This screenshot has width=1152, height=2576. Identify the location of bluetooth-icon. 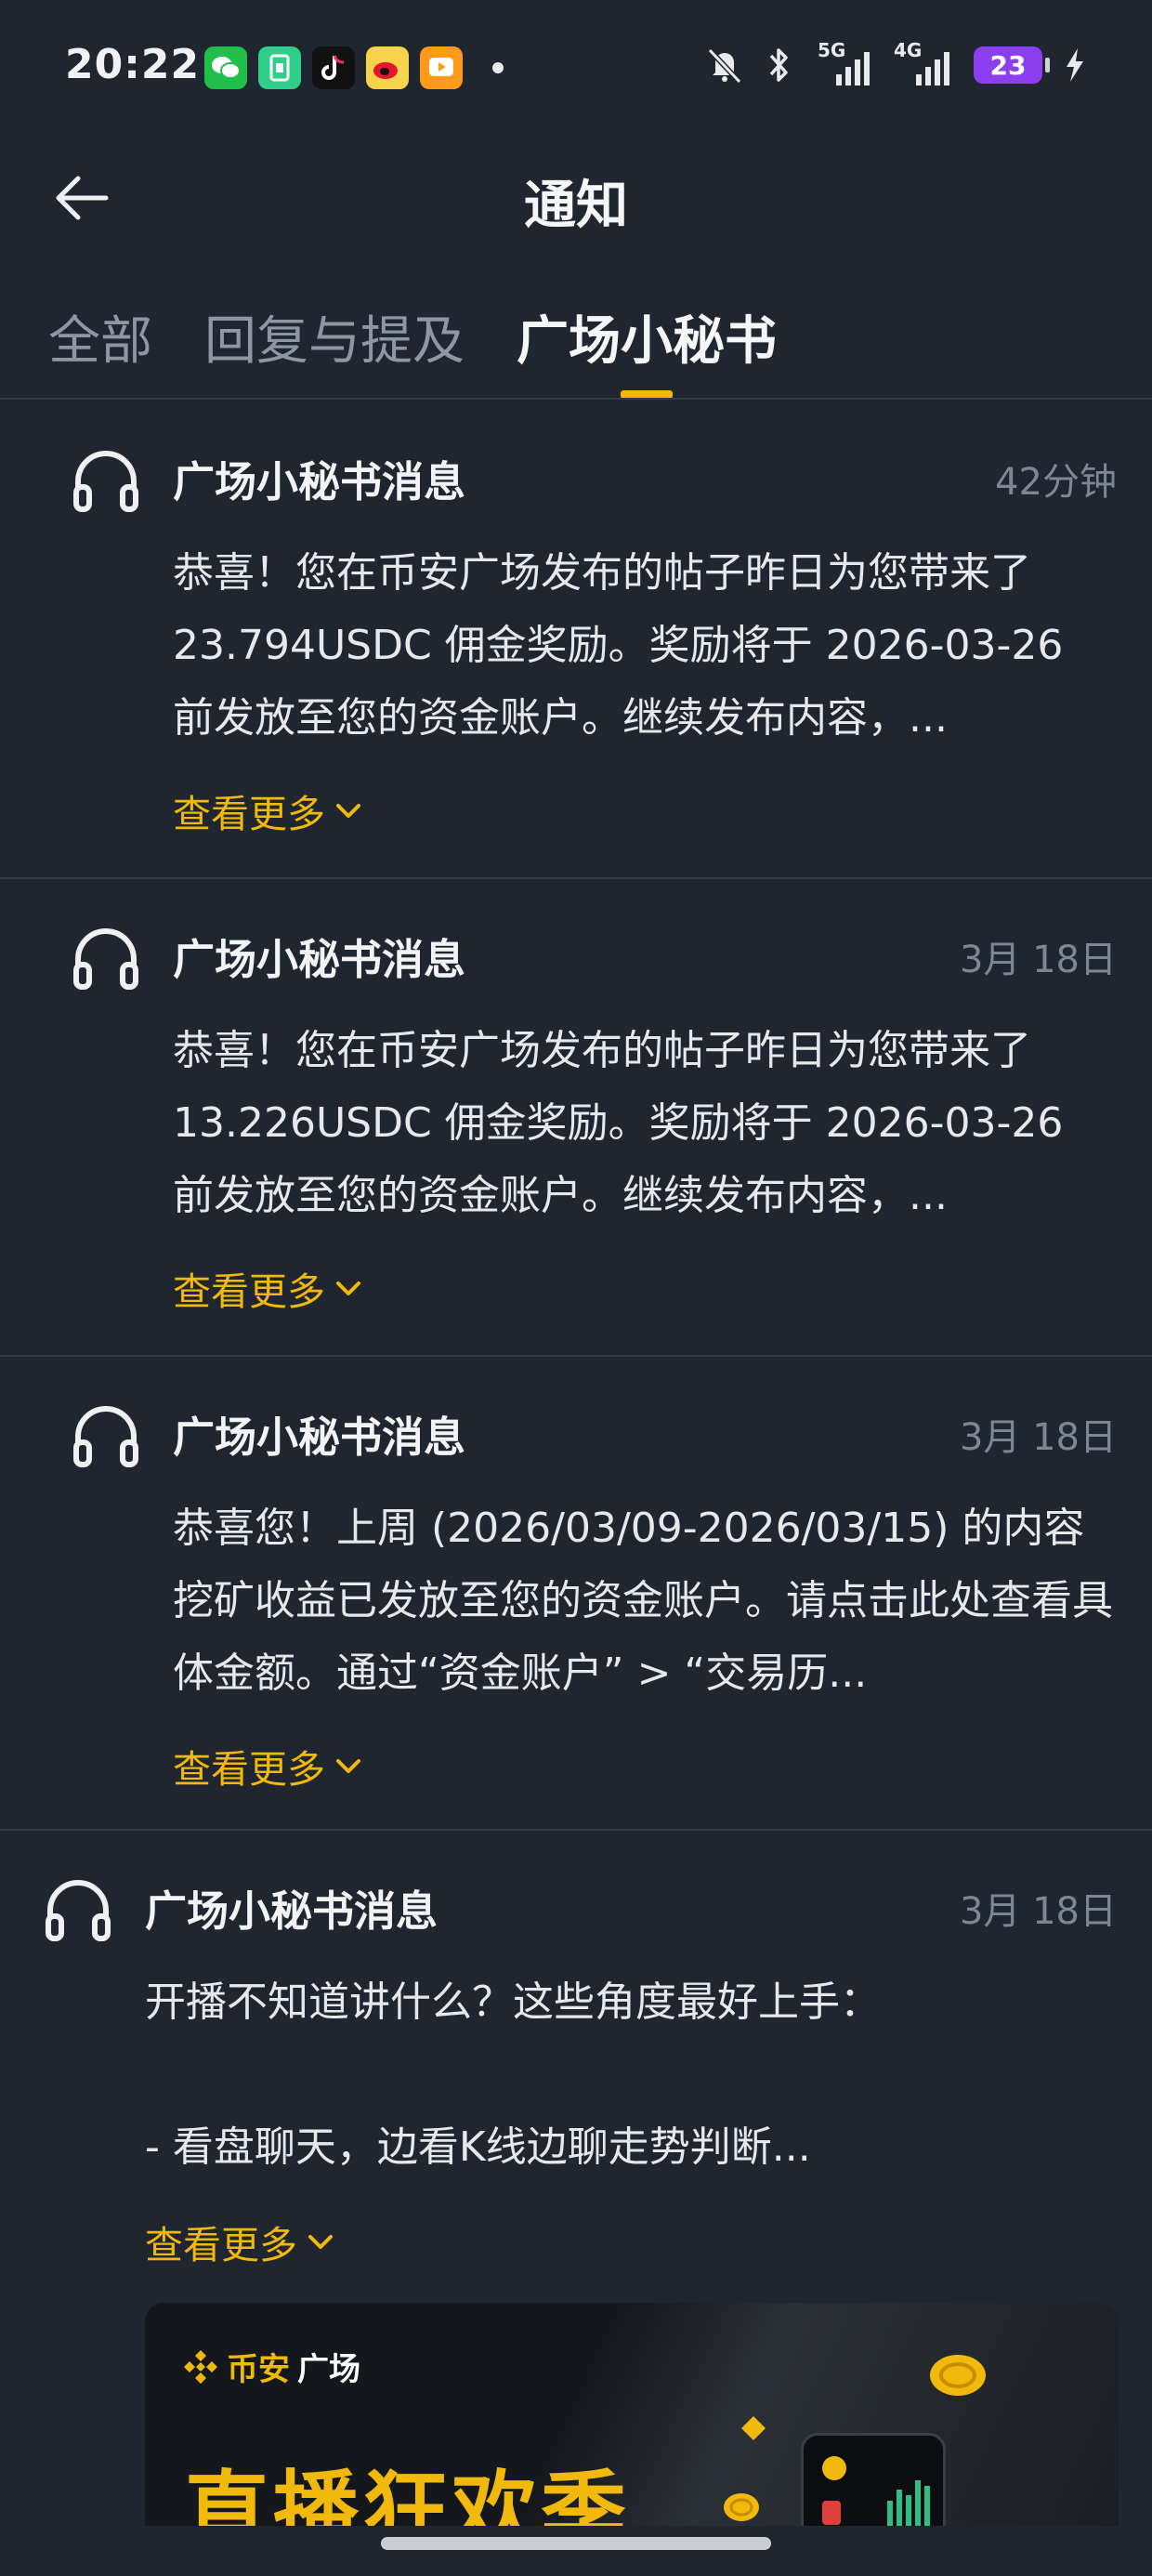
(778, 65).